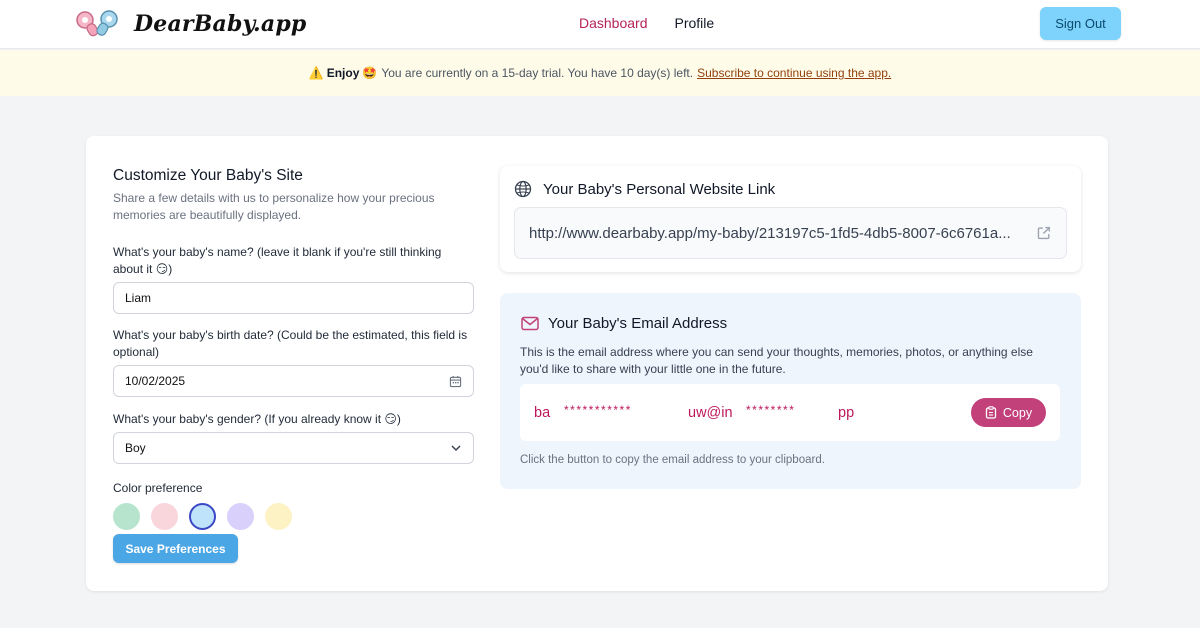  Describe the element at coordinates (456, 448) in the screenshot. I see `chevron-down-icon` at that location.